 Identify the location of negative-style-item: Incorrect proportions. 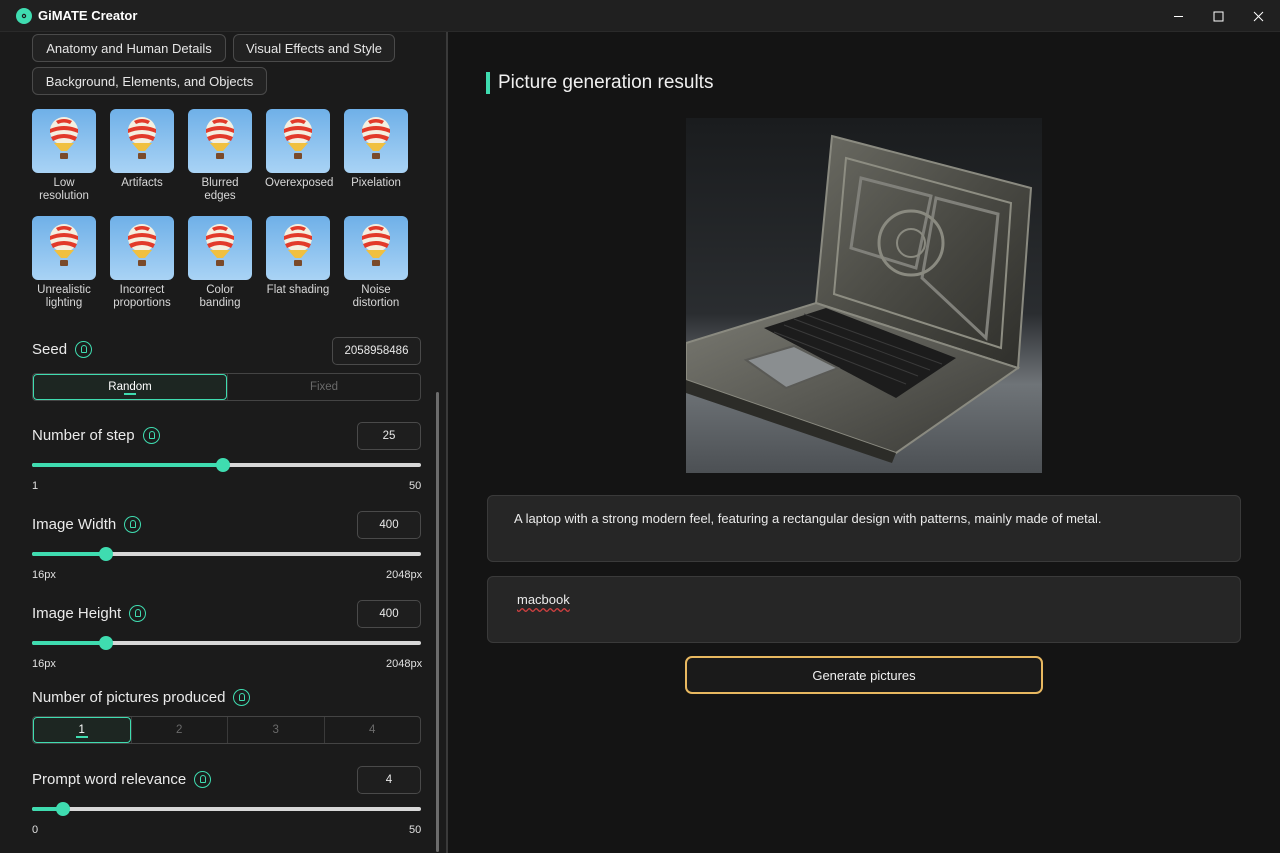
(142, 262).